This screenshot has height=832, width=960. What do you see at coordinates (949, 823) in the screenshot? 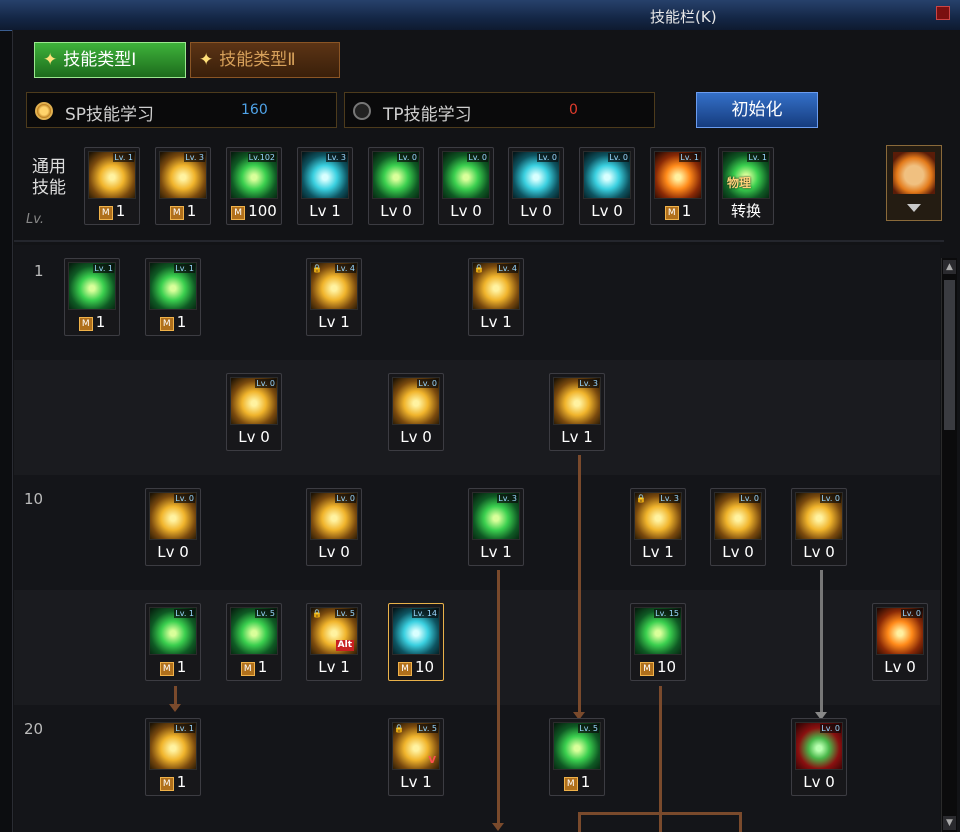
I see `scroll-down-icon: ▼` at bounding box center [949, 823].